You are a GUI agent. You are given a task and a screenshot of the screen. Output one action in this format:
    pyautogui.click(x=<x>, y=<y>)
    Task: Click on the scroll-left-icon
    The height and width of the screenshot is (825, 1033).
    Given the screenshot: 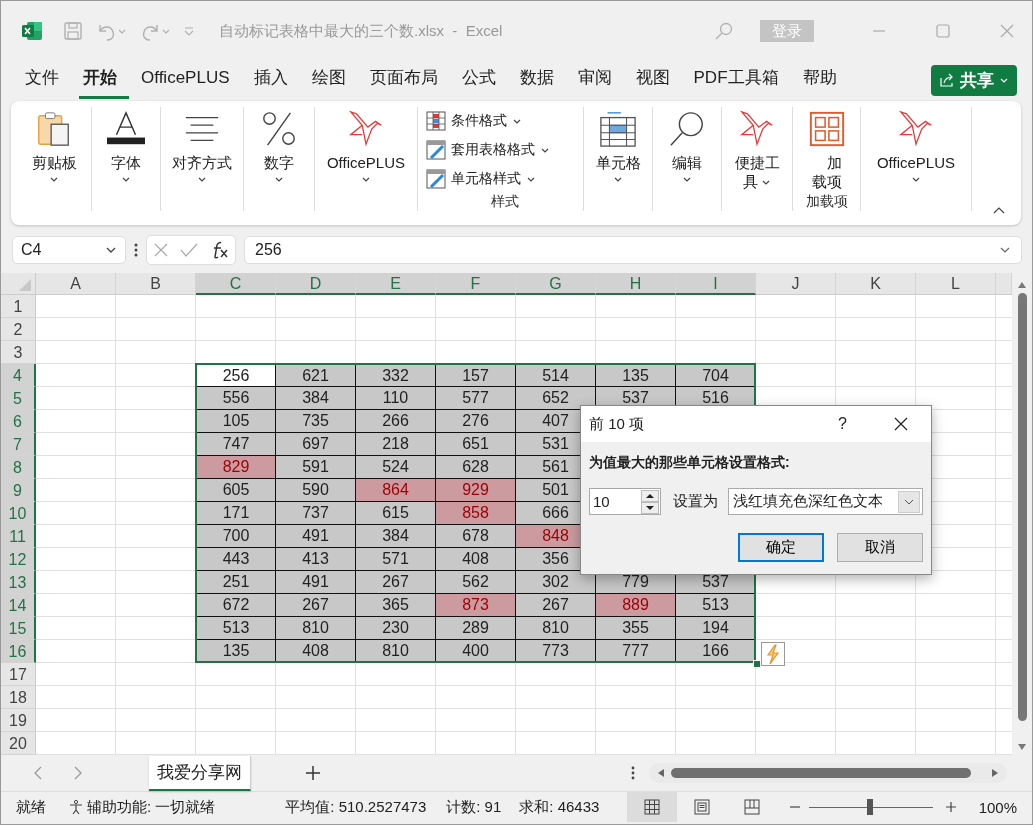 What is the action you would take?
    pyautogui.click(x=661, y=773)
    